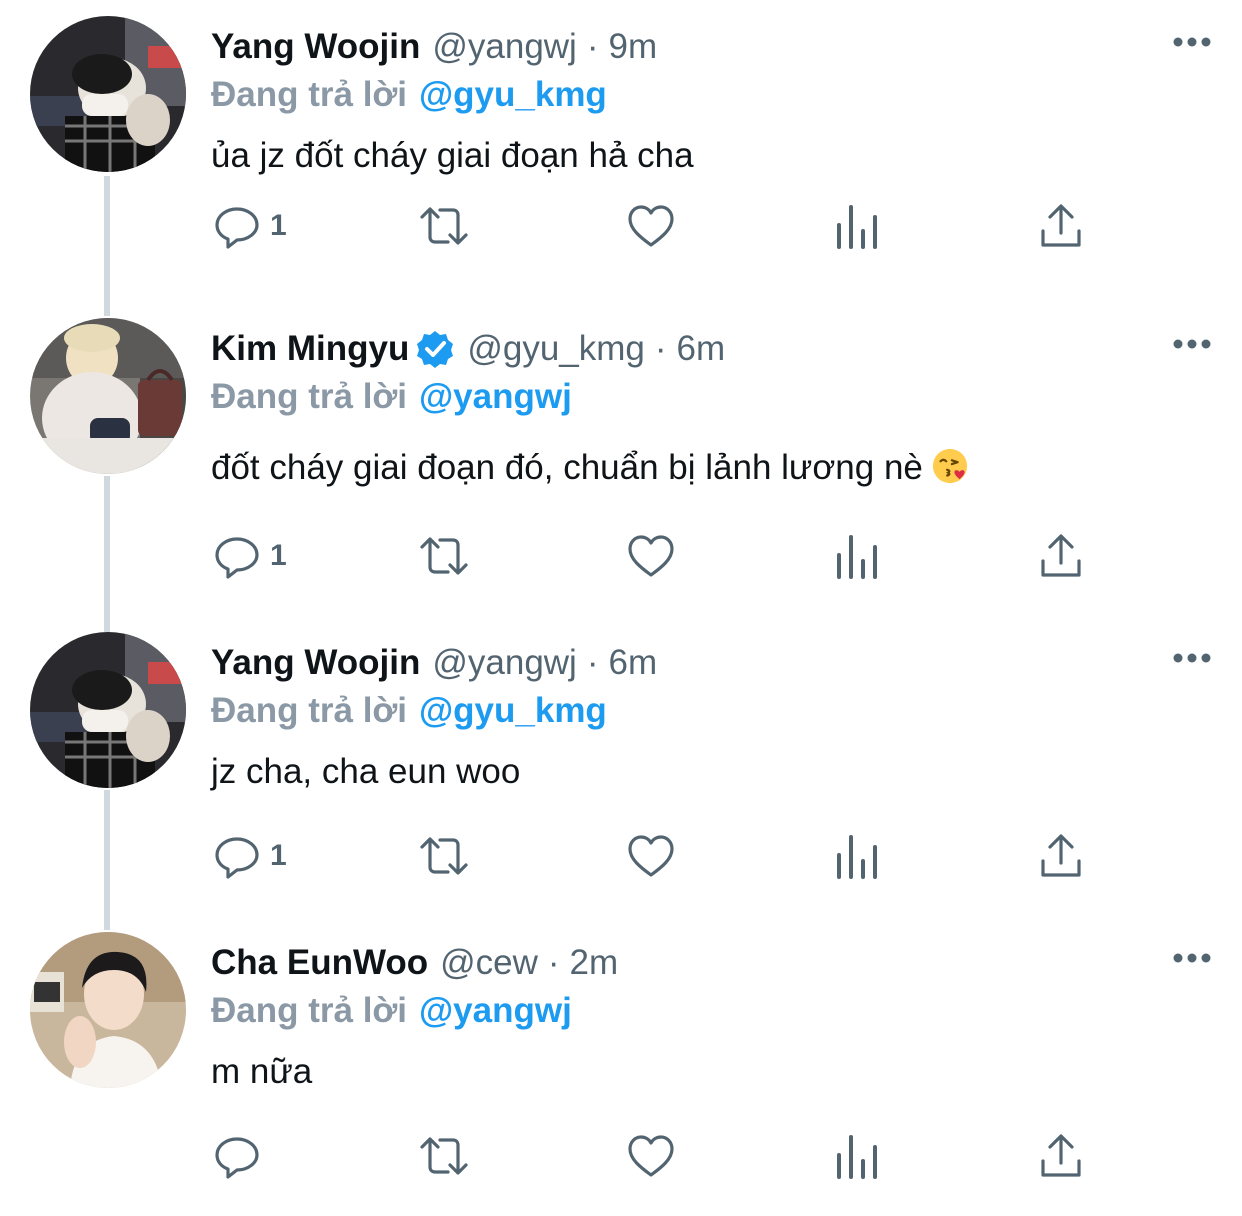 Image resolution: width=1242 pixels, height=1216 pixels. What do you see at coordinates (556, 349) in the screenshot?
I see `user-handle: @gyu_kmg` at bounding box center [556, 349].